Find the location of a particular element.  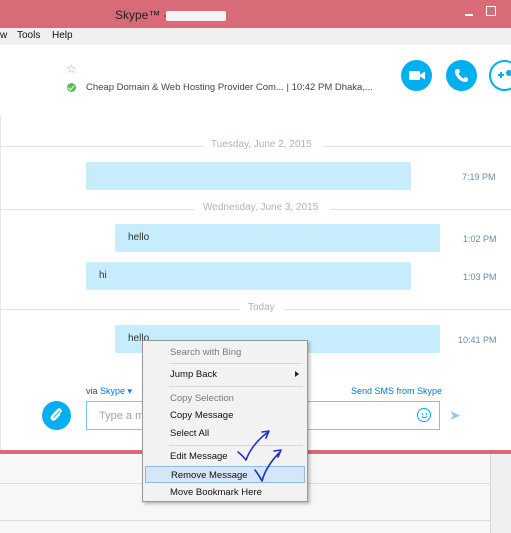

send-icon: ➤ is located at coordinates (455, 415).